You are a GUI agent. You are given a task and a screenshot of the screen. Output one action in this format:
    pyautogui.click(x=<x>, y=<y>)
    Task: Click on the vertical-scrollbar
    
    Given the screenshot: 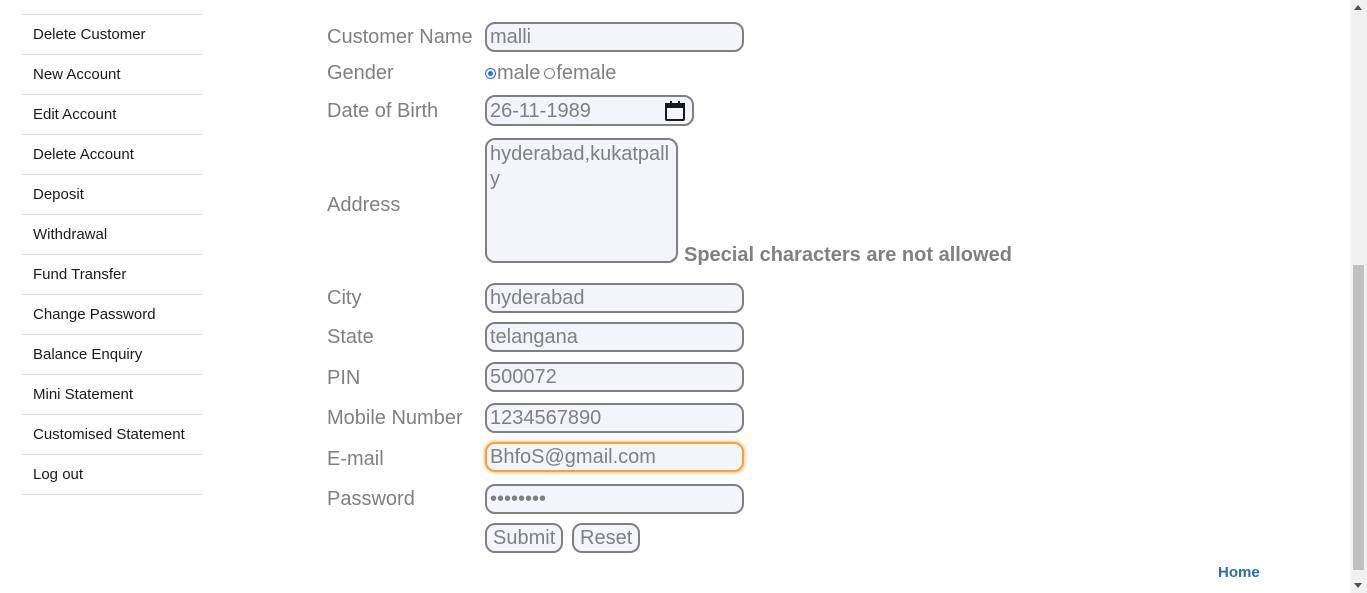 What is the action you would take?
    pyautogui.click(x=1358, y=296)
    